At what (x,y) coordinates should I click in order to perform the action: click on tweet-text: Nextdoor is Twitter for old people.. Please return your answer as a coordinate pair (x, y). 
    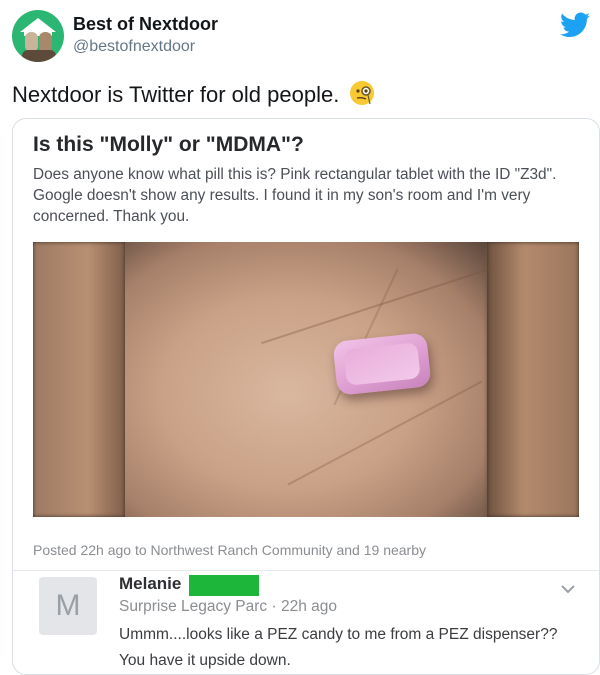
    Looking at the image, I should click on (193, 94).